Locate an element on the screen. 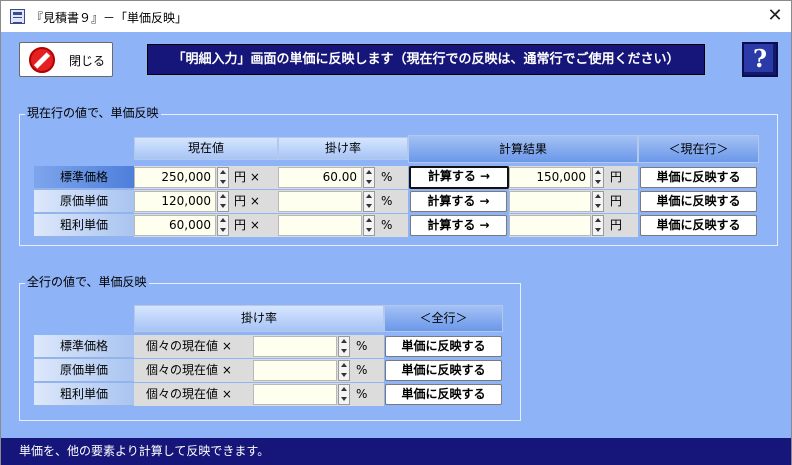 This screenshot has width=792, height=465. all-row-label-cost: 原価単価 is located at coordinates (84, 370).